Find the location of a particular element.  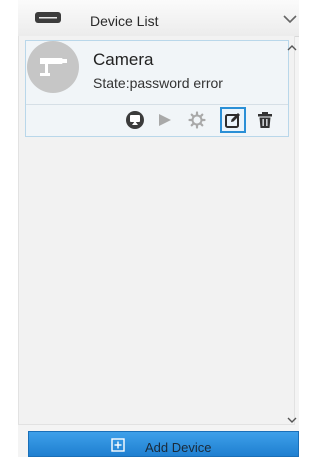

delete-icon is located at coordinates (265, 120).